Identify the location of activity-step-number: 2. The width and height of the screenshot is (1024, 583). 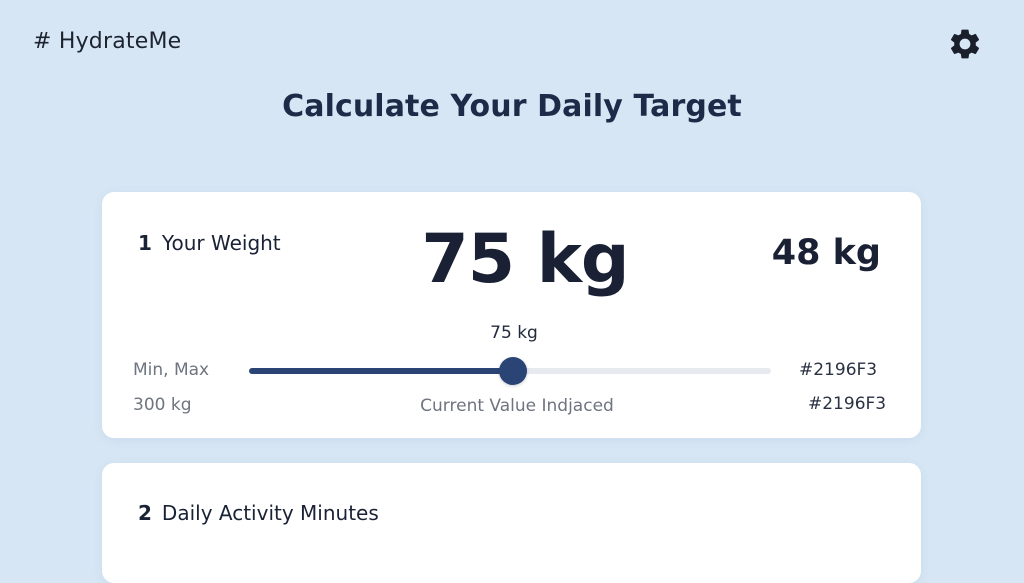
(145, 513).